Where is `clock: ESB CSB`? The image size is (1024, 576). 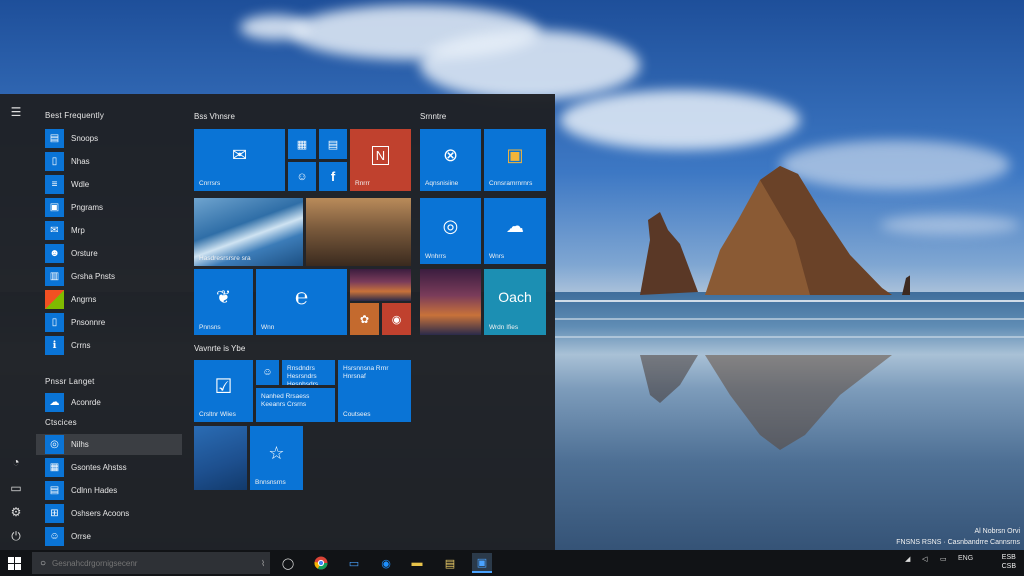 clock: ESB CSB is located at coordinates (1009, 562).